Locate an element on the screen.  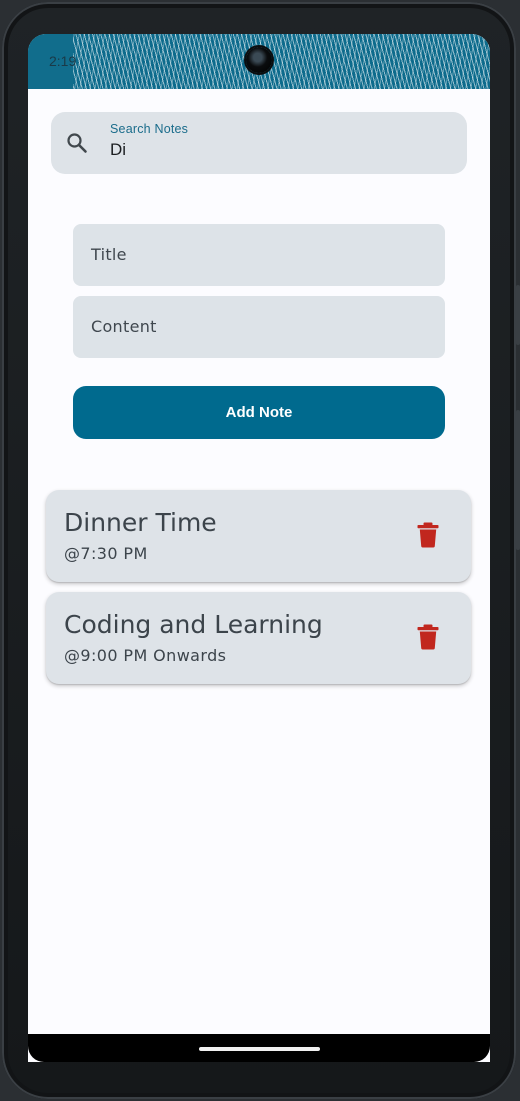
home-indicator is located at coordinates (259, 1049).